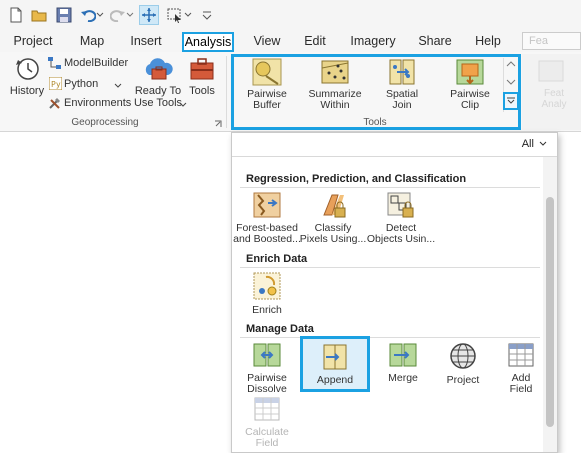  Describe the element at coordinates (208, 42) in the screenshot. I see `tab-analysis: Analysis` at that location.